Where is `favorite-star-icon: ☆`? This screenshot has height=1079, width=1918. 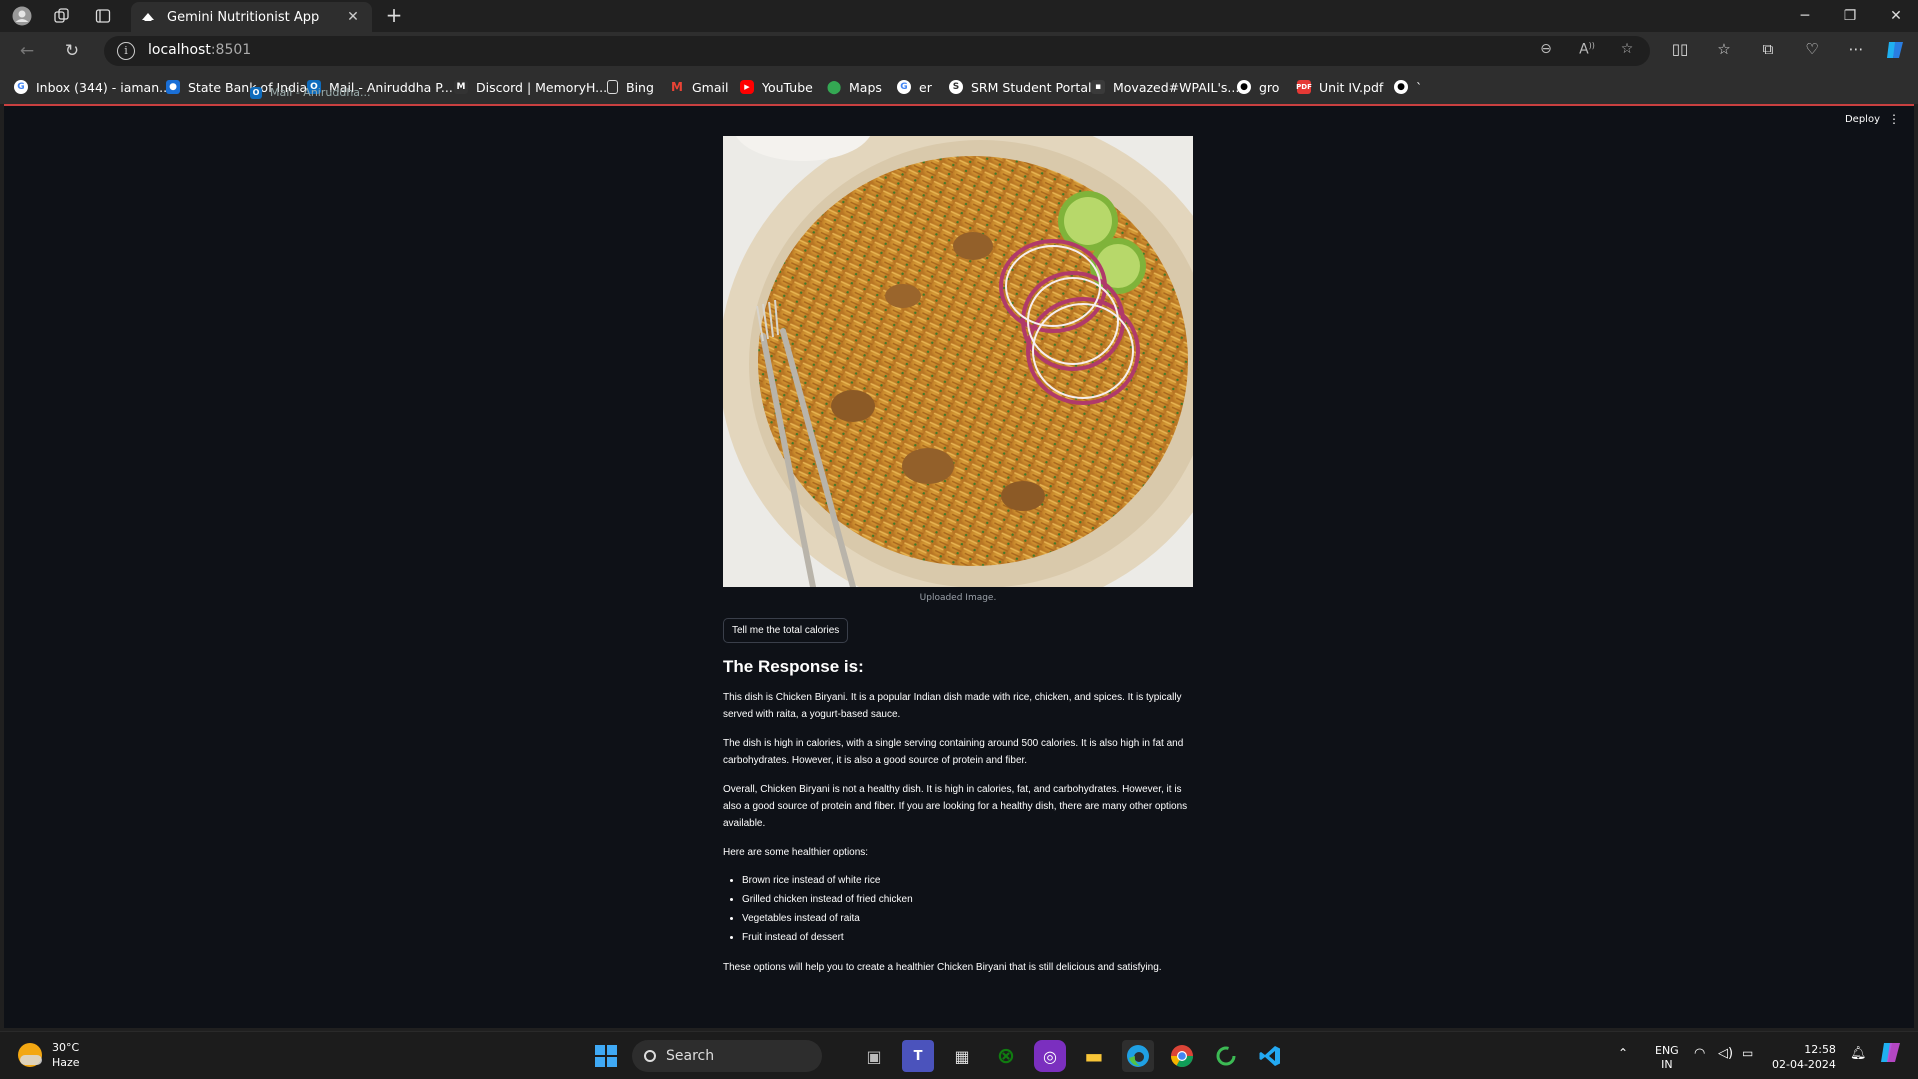
favorite-star-icon: ☆ is located at coordinates (1627, 51).